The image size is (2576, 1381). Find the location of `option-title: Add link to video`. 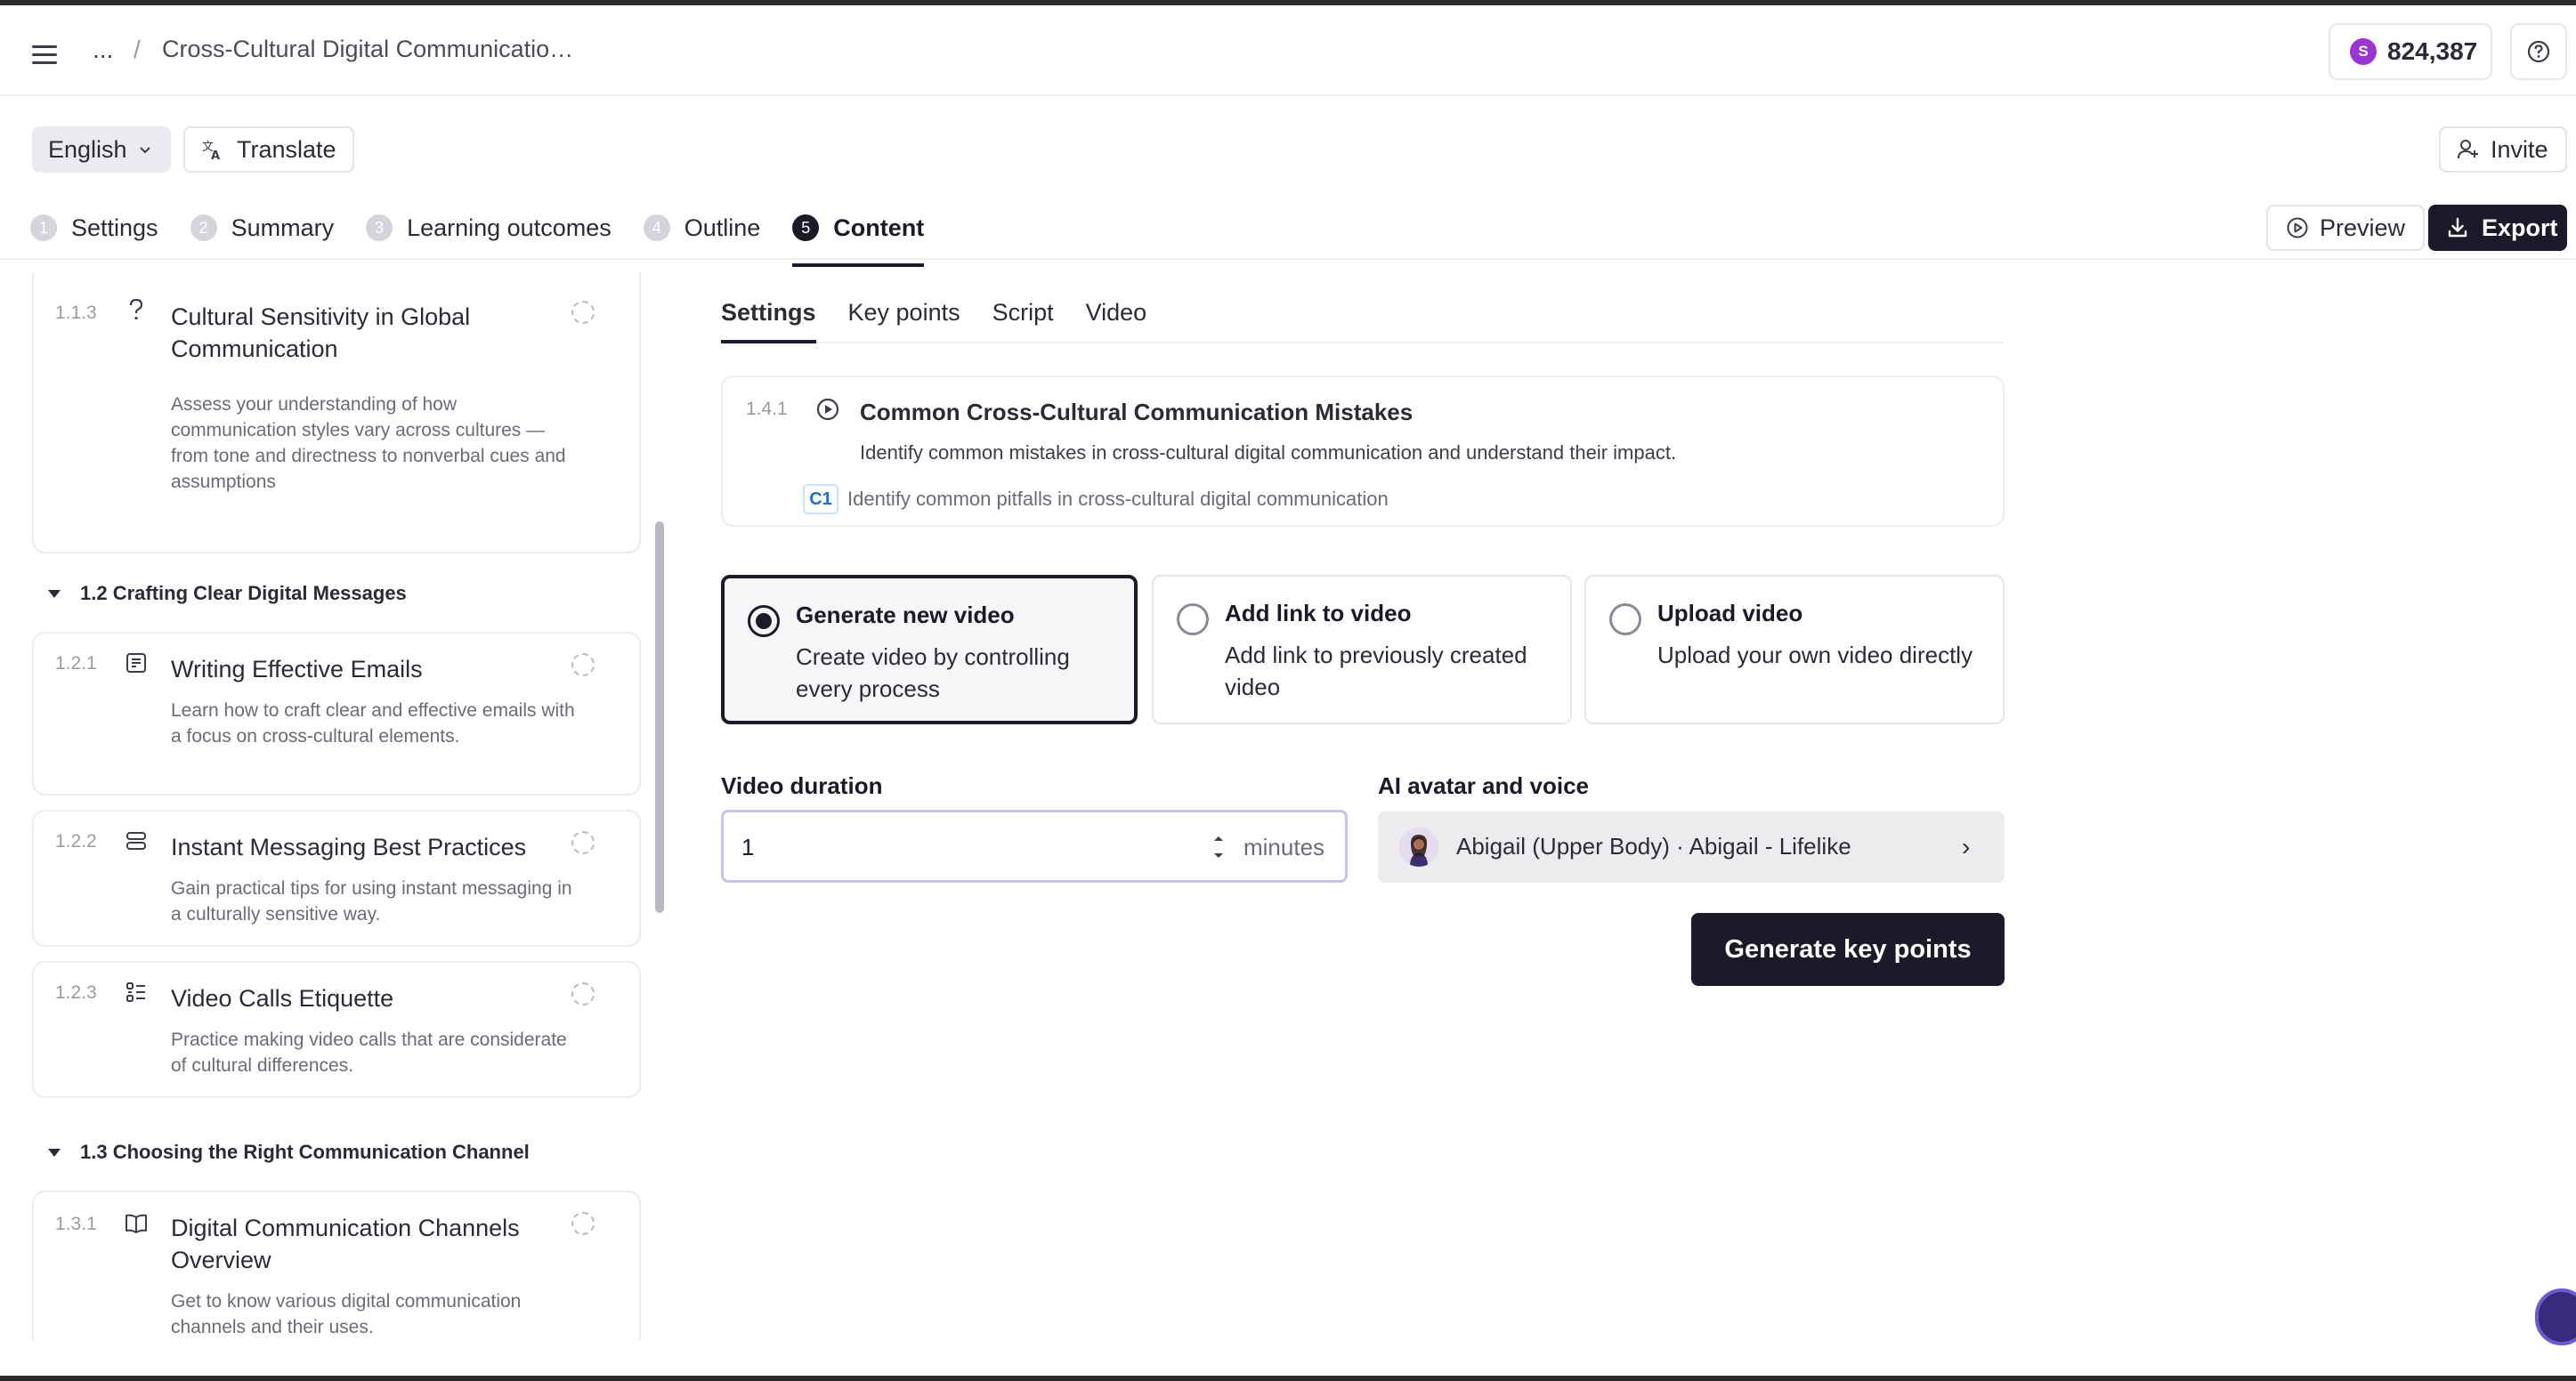

option-title: Add link to video is located at coordinates (1319, 613).